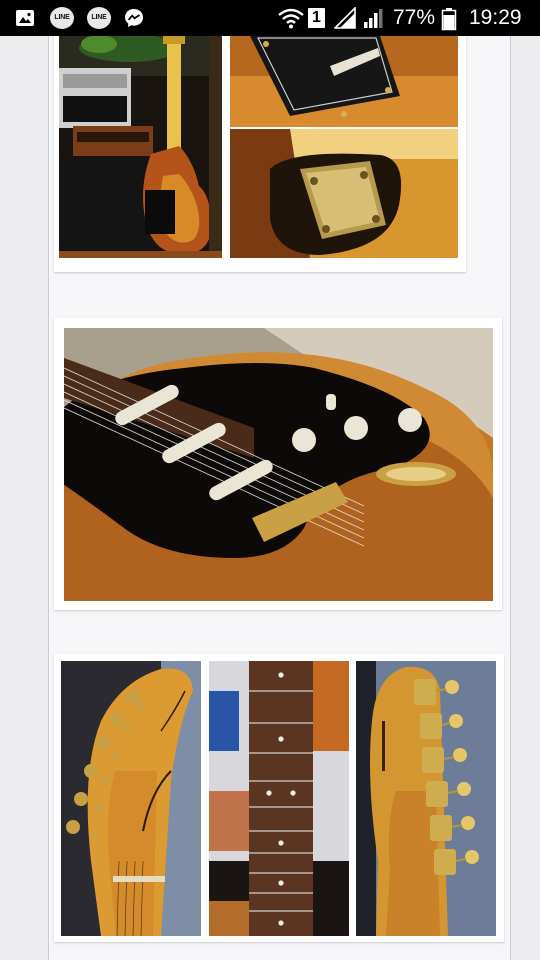  What do you see at coordinates (449, 19) in the screenshot?
I see `battery-icon` at bounding box center [449, 19].